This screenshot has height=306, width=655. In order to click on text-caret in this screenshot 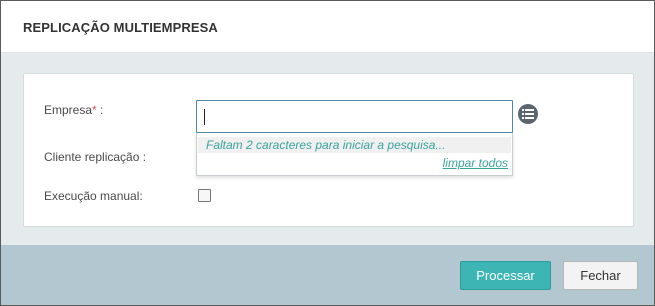, I will do `click(204, 117)`.